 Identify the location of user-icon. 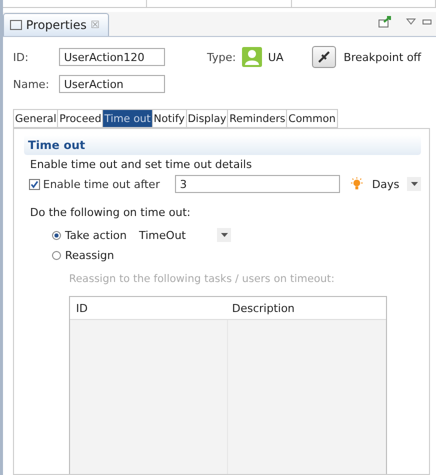
(252, 57).